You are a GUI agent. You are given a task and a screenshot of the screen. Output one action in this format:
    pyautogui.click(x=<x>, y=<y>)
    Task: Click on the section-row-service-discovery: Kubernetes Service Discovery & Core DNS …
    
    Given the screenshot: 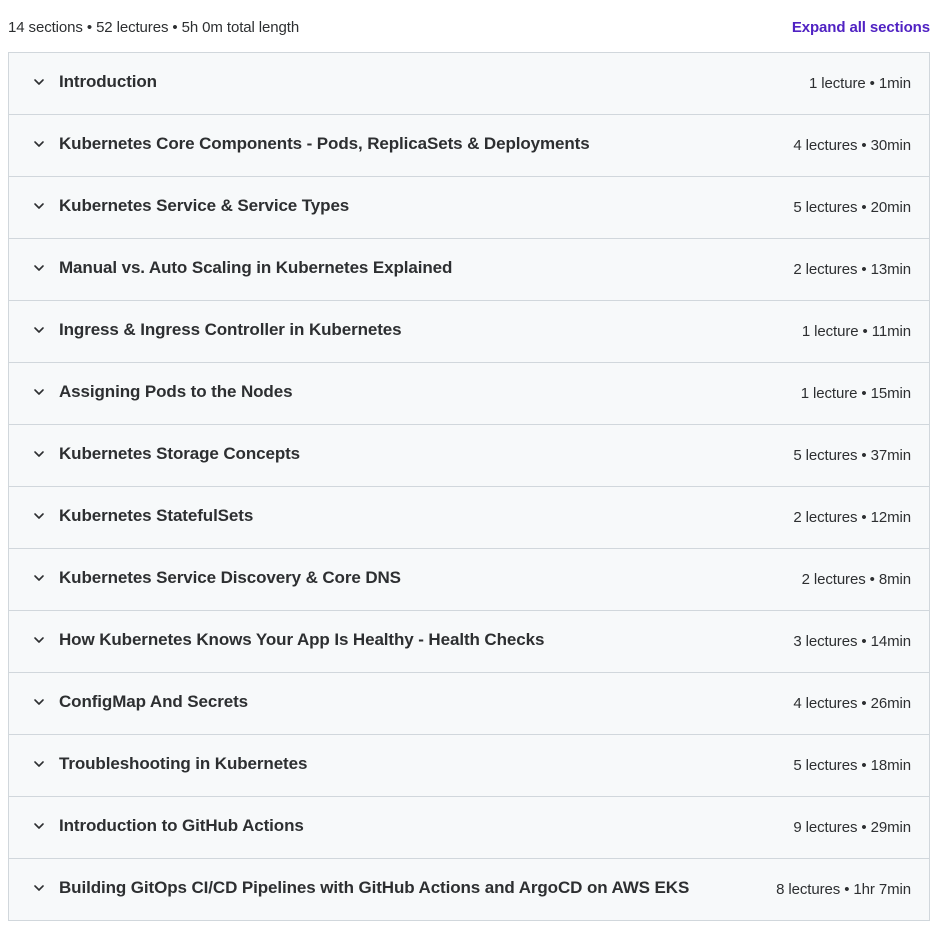 What is the action you would take?
    pyautogui.click(x=469, y=580)
    